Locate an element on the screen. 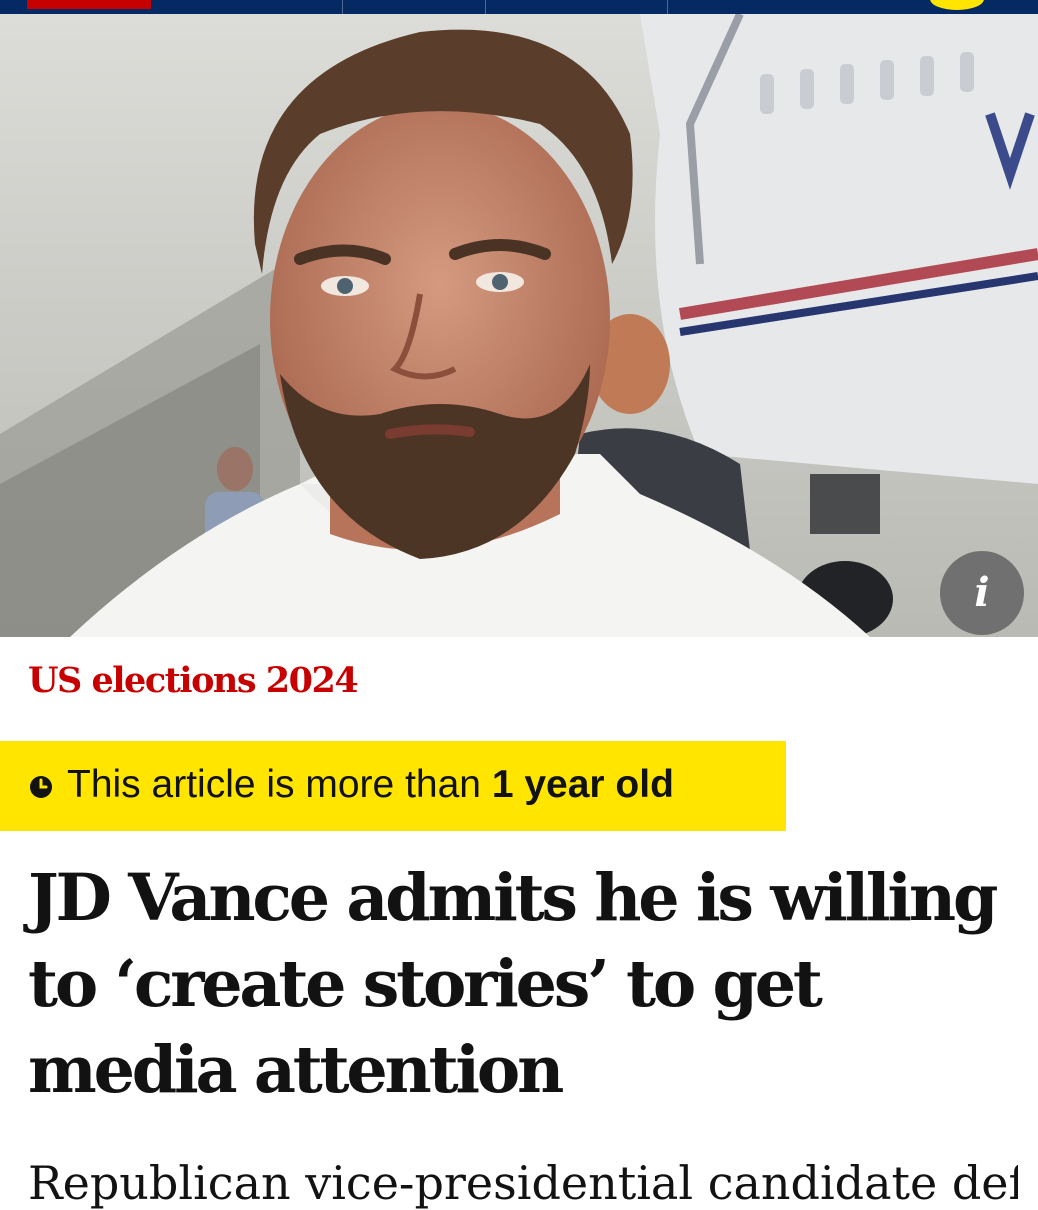  age-warning-text: This article is more than 1 year old is located at coordinates (370, 785).